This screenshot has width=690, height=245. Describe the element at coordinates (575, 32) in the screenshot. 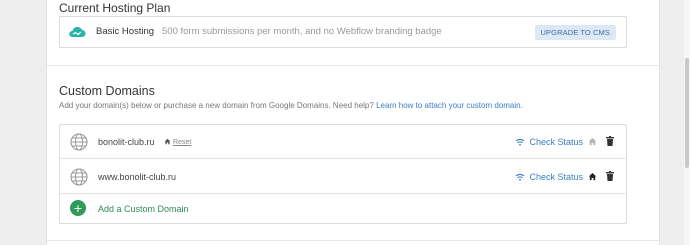

I see `upgrade-to-cms-button: UPGRADE TO CMS` at that location.